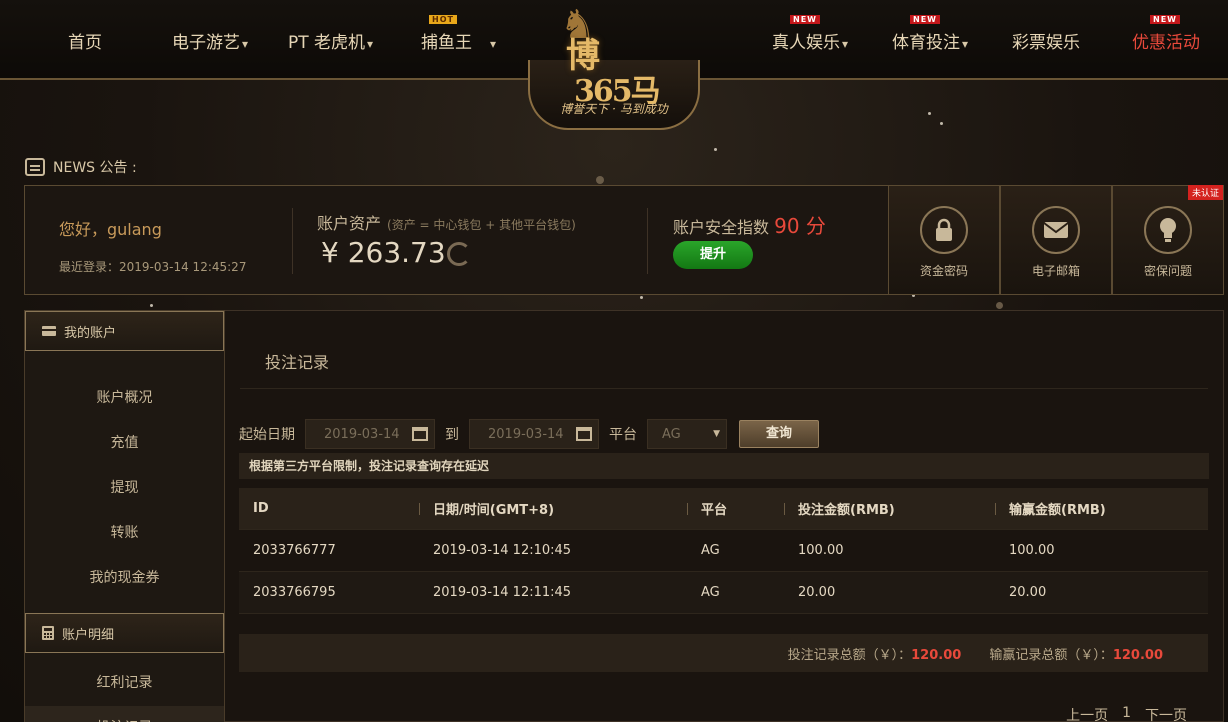 Image resolution: width=1228 pixels, height=722 pixels. I want to click on prev-page-link: 上一页, so click(1087, 713).